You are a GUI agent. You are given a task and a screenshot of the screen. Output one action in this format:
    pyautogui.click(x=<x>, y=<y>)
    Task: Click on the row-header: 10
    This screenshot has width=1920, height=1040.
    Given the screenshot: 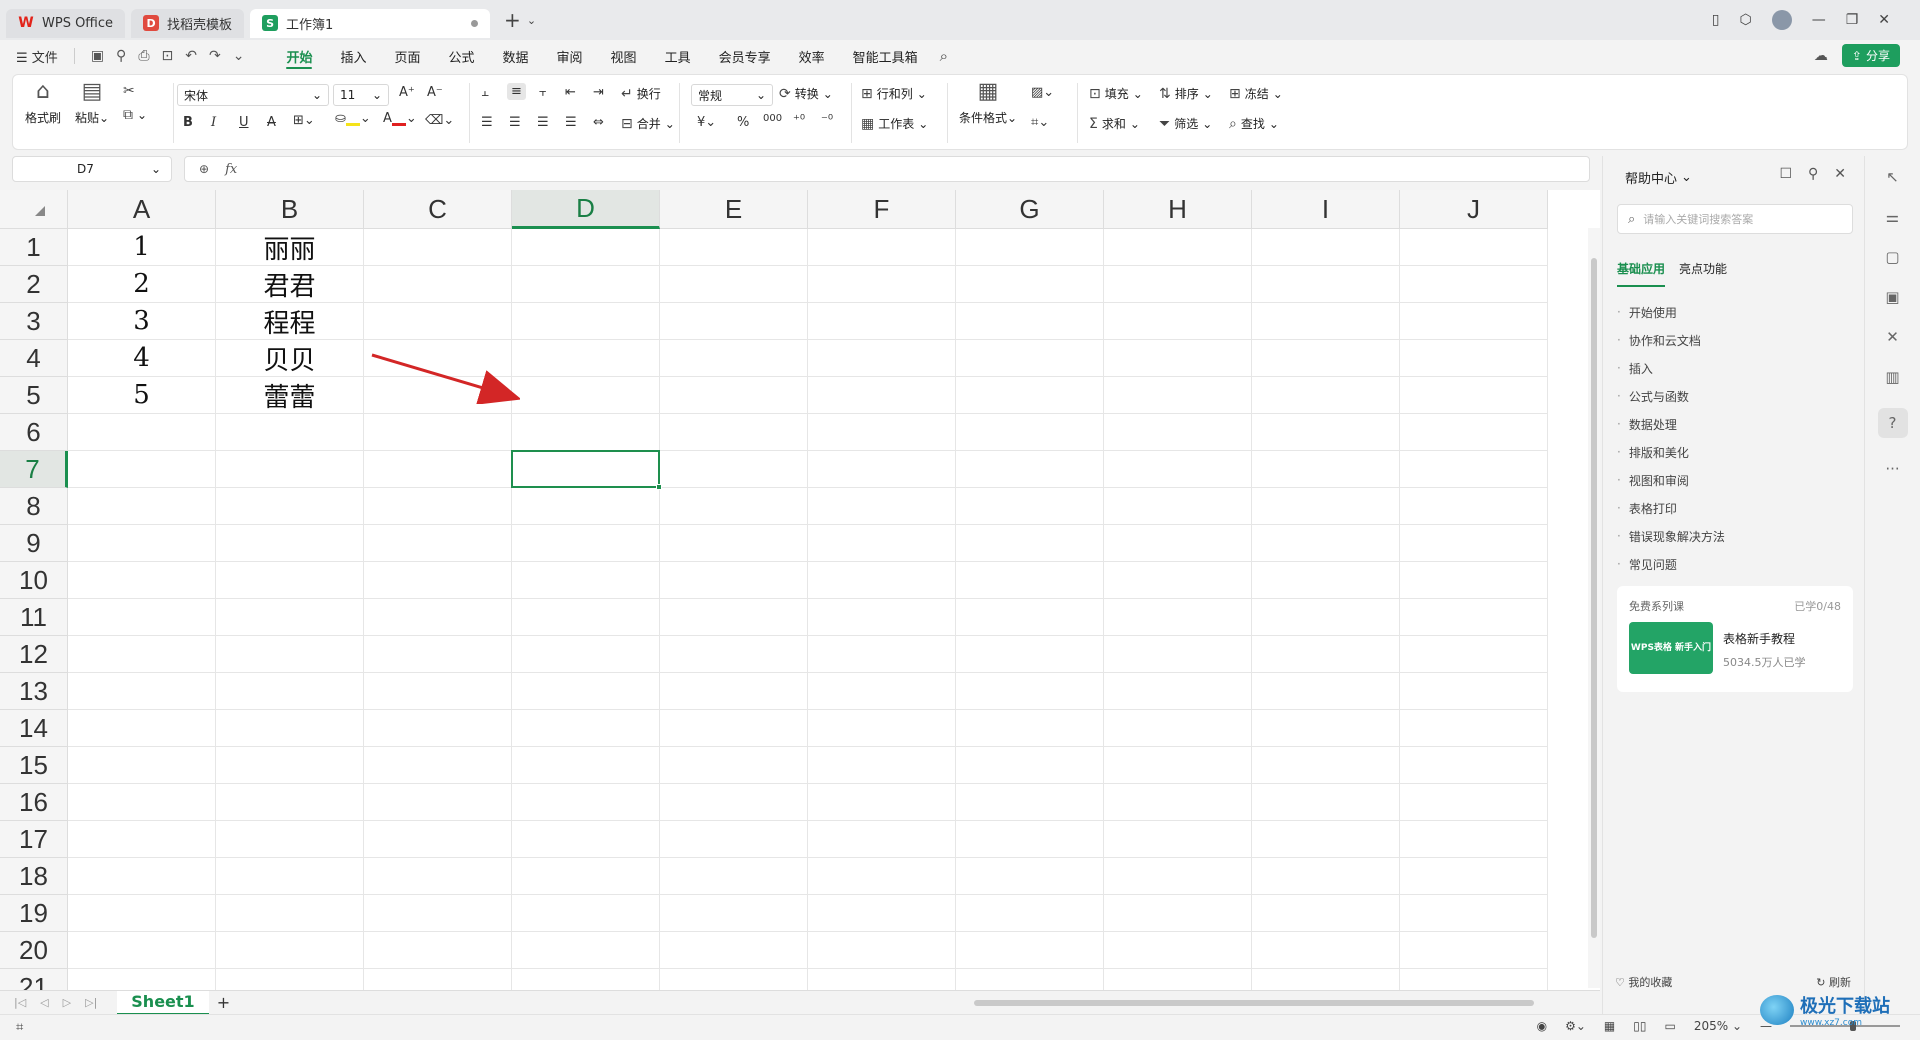 What is the action you would take?
    pyautogui.click(x=34, y=580)
    